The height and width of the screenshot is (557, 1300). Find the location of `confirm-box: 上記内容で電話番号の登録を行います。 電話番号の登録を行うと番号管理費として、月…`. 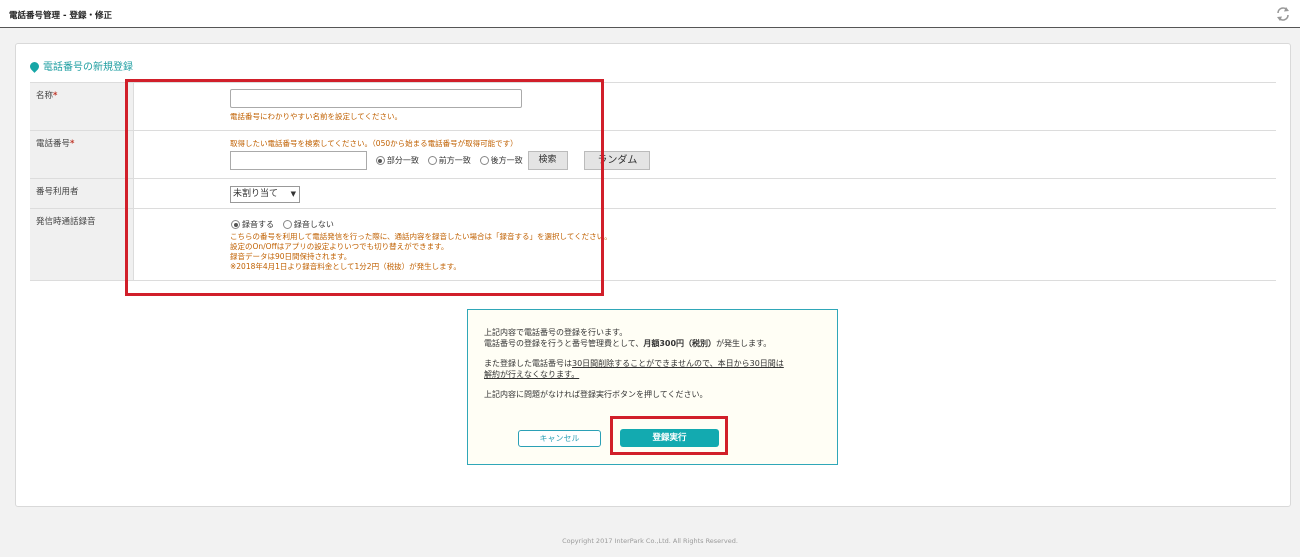

confirm-box: 上記内容で電話番号の登録を行います。 電話番号の登録を行うと番号管理費として、月… is located at coordinates (652, 387).